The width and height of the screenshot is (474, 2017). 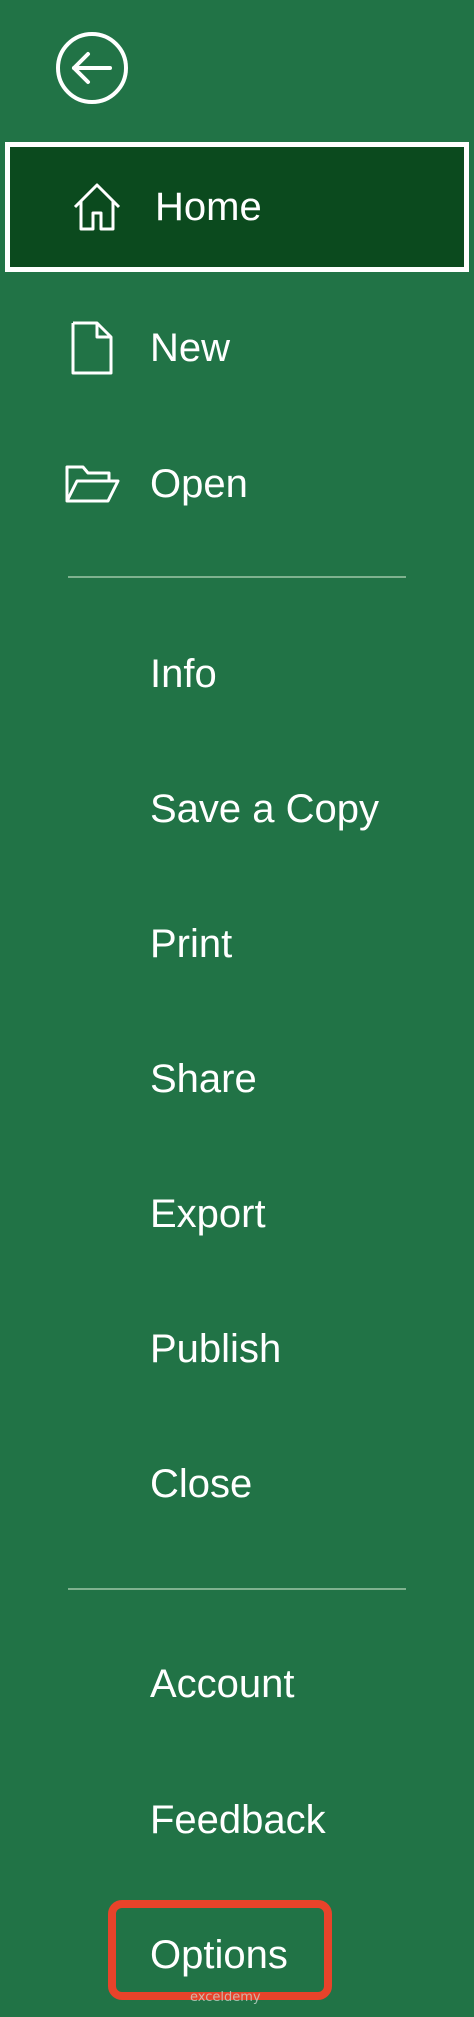 What do you see at coordinates (208, 1214) in the screenshot?
I see `nav-item-label: Export` at bounding box center [208, 1214].